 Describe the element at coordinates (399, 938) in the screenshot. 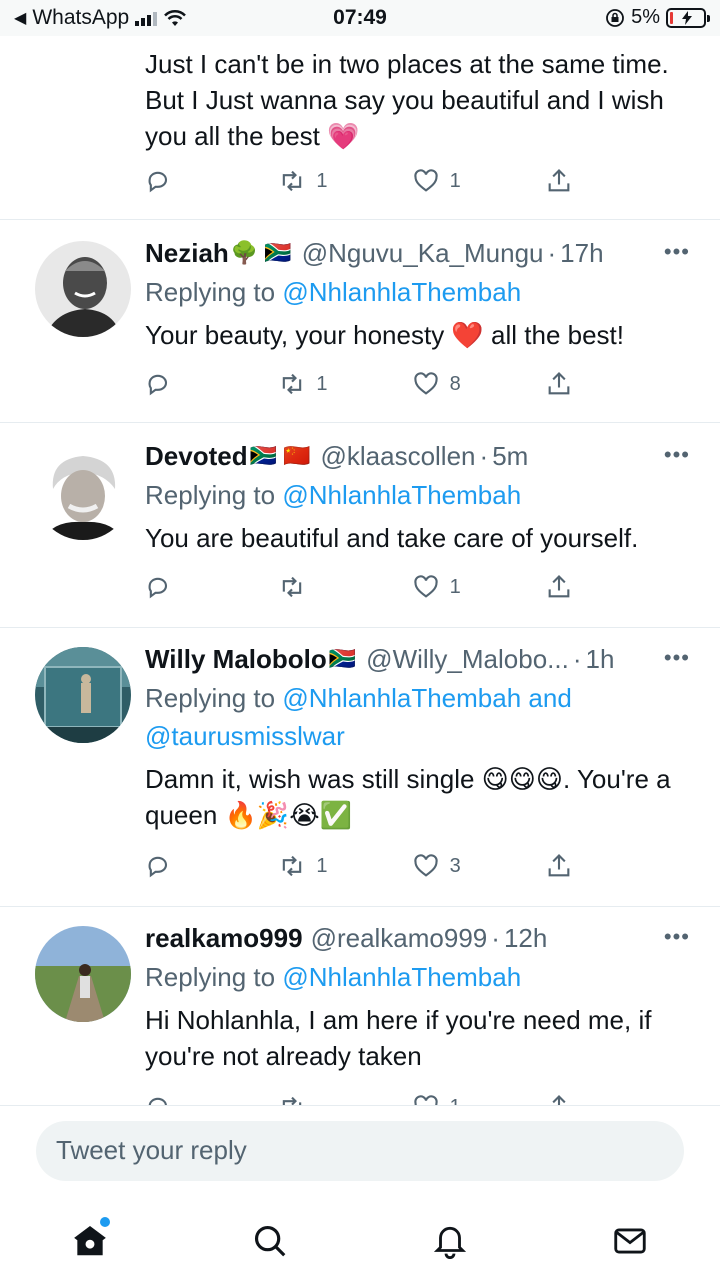

I see `handle: @realkamo999` at that location.